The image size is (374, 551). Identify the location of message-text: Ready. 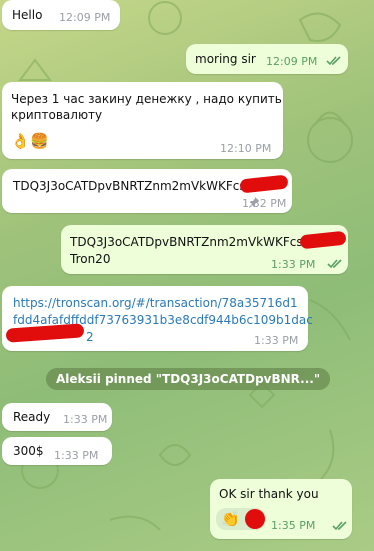
(32, 417).